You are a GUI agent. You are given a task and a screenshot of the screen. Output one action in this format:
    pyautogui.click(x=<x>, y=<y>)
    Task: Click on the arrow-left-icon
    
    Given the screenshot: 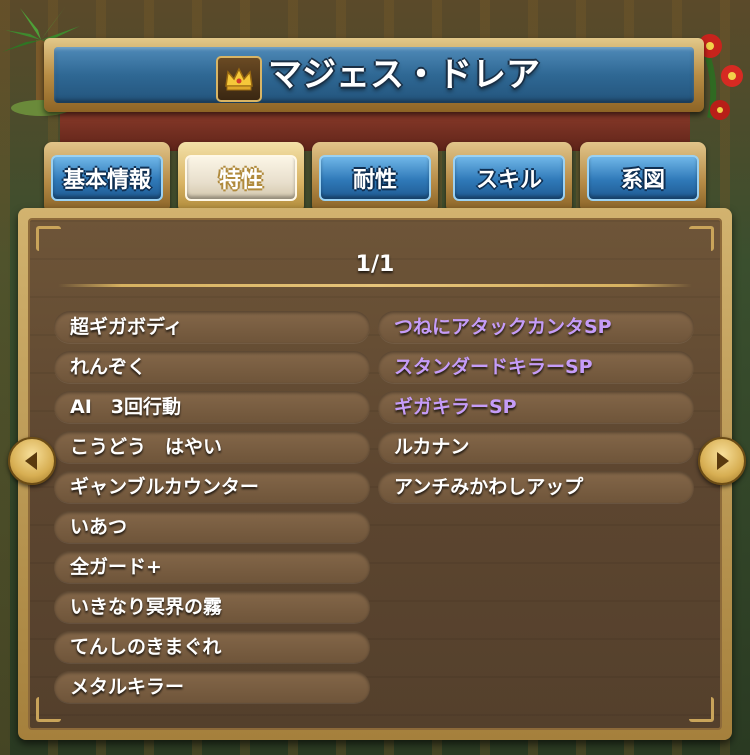 What is the action you would take?
    pyautogui.click(x=31, y=461)
    